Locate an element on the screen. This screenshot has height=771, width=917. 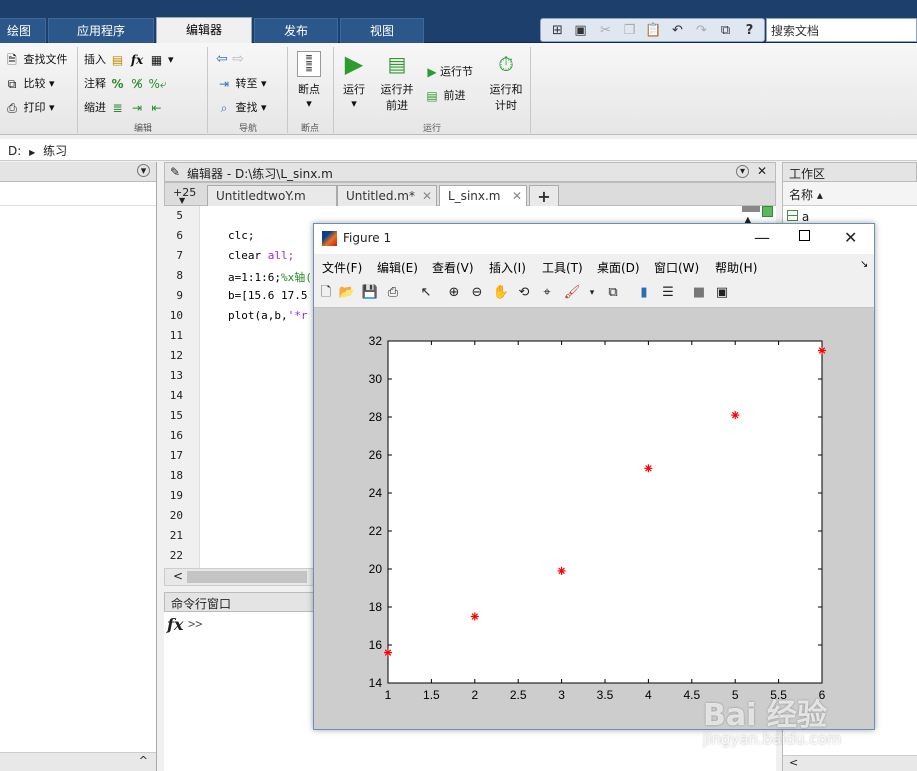
code-line-10: plot(a,b,'*r is located at coordinates (267, 315).